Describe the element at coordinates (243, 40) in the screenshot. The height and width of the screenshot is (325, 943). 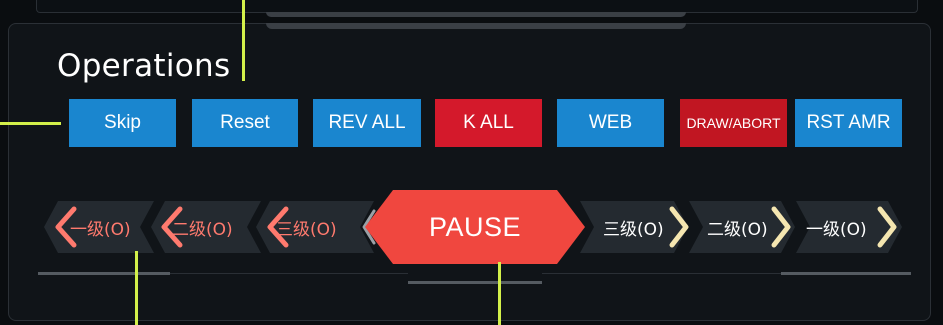
I see `callout-line-reset` at that location.